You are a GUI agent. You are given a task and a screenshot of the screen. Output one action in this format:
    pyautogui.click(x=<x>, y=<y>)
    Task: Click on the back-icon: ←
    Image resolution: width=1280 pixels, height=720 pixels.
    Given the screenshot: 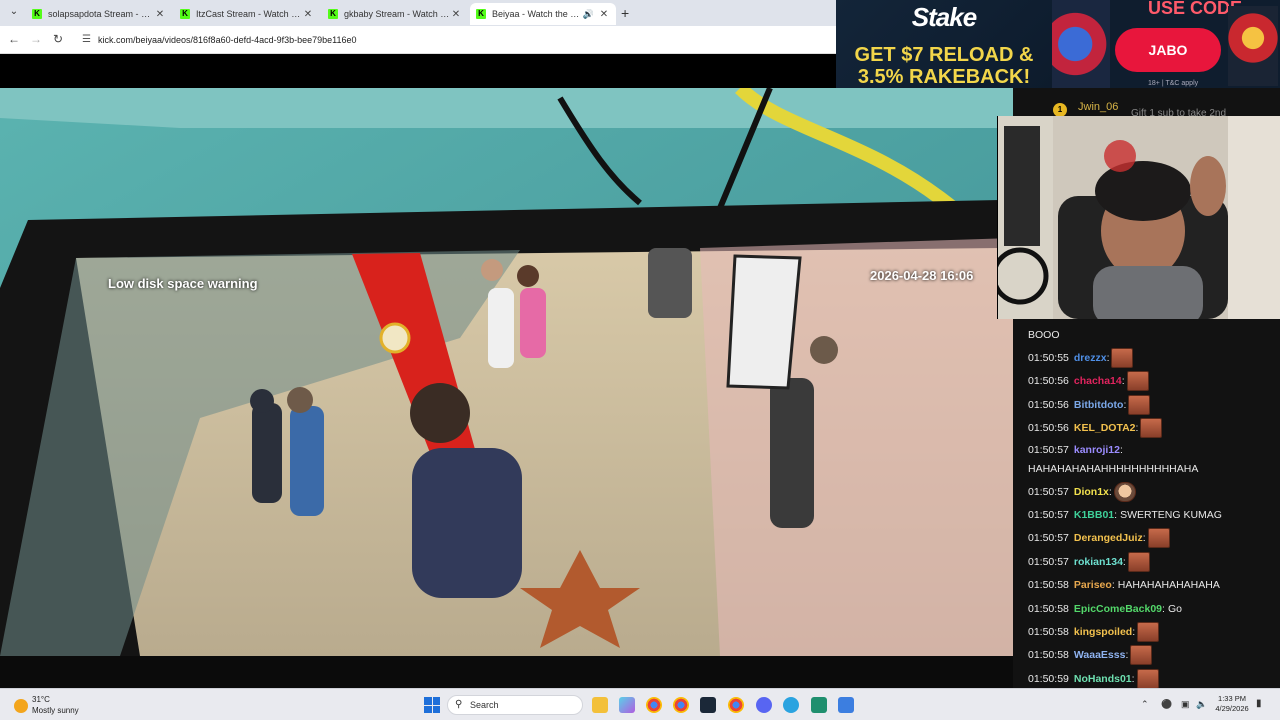 What is the action you would take?
    pyautogui.click(x=14, y=39)
    